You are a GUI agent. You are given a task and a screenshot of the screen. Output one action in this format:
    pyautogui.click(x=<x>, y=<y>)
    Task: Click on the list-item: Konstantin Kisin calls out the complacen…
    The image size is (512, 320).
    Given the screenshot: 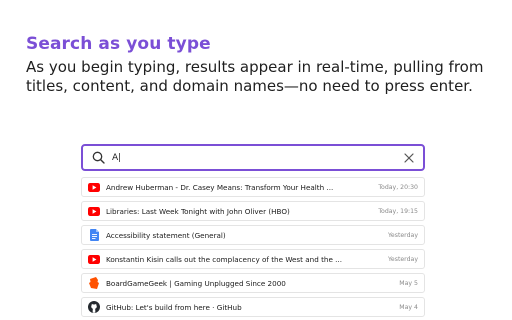 What is the action you would take?
    pyautogui.click(x=253, y=259)
    